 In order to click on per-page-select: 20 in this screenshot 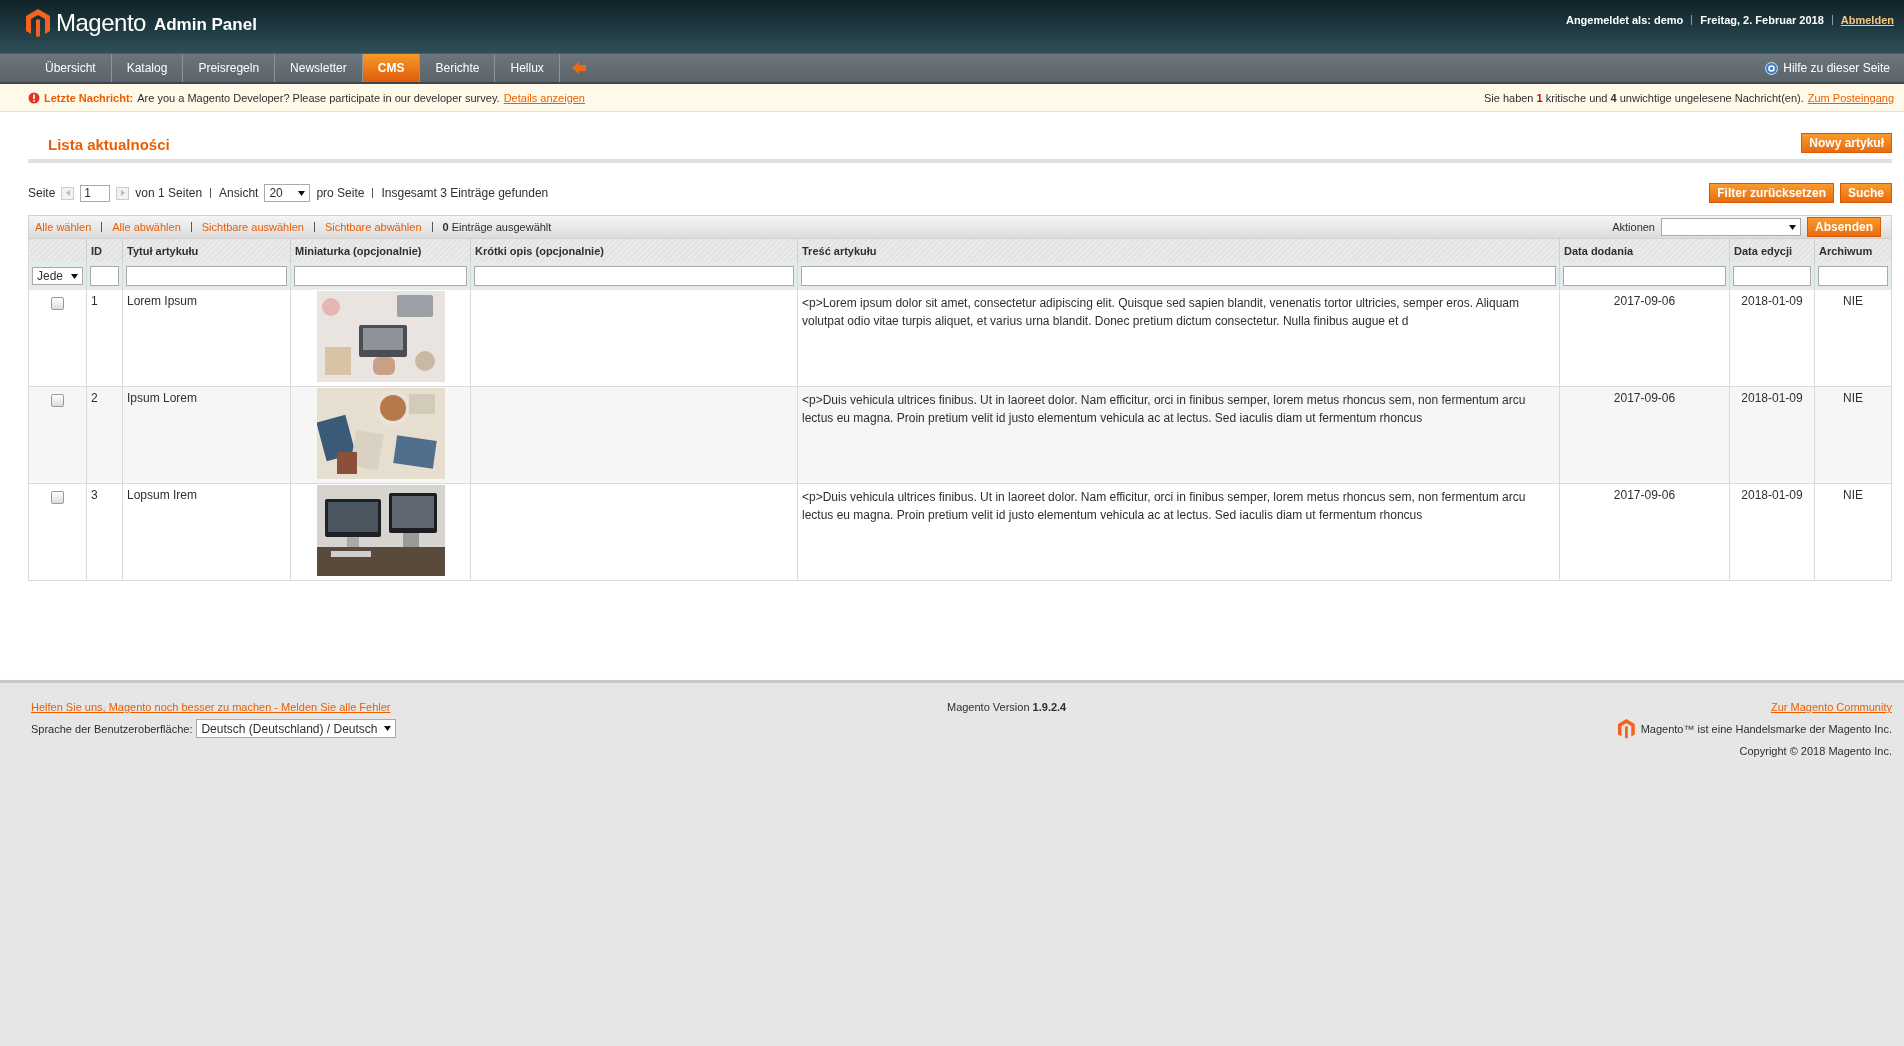, I will do `click(287, 193)`.